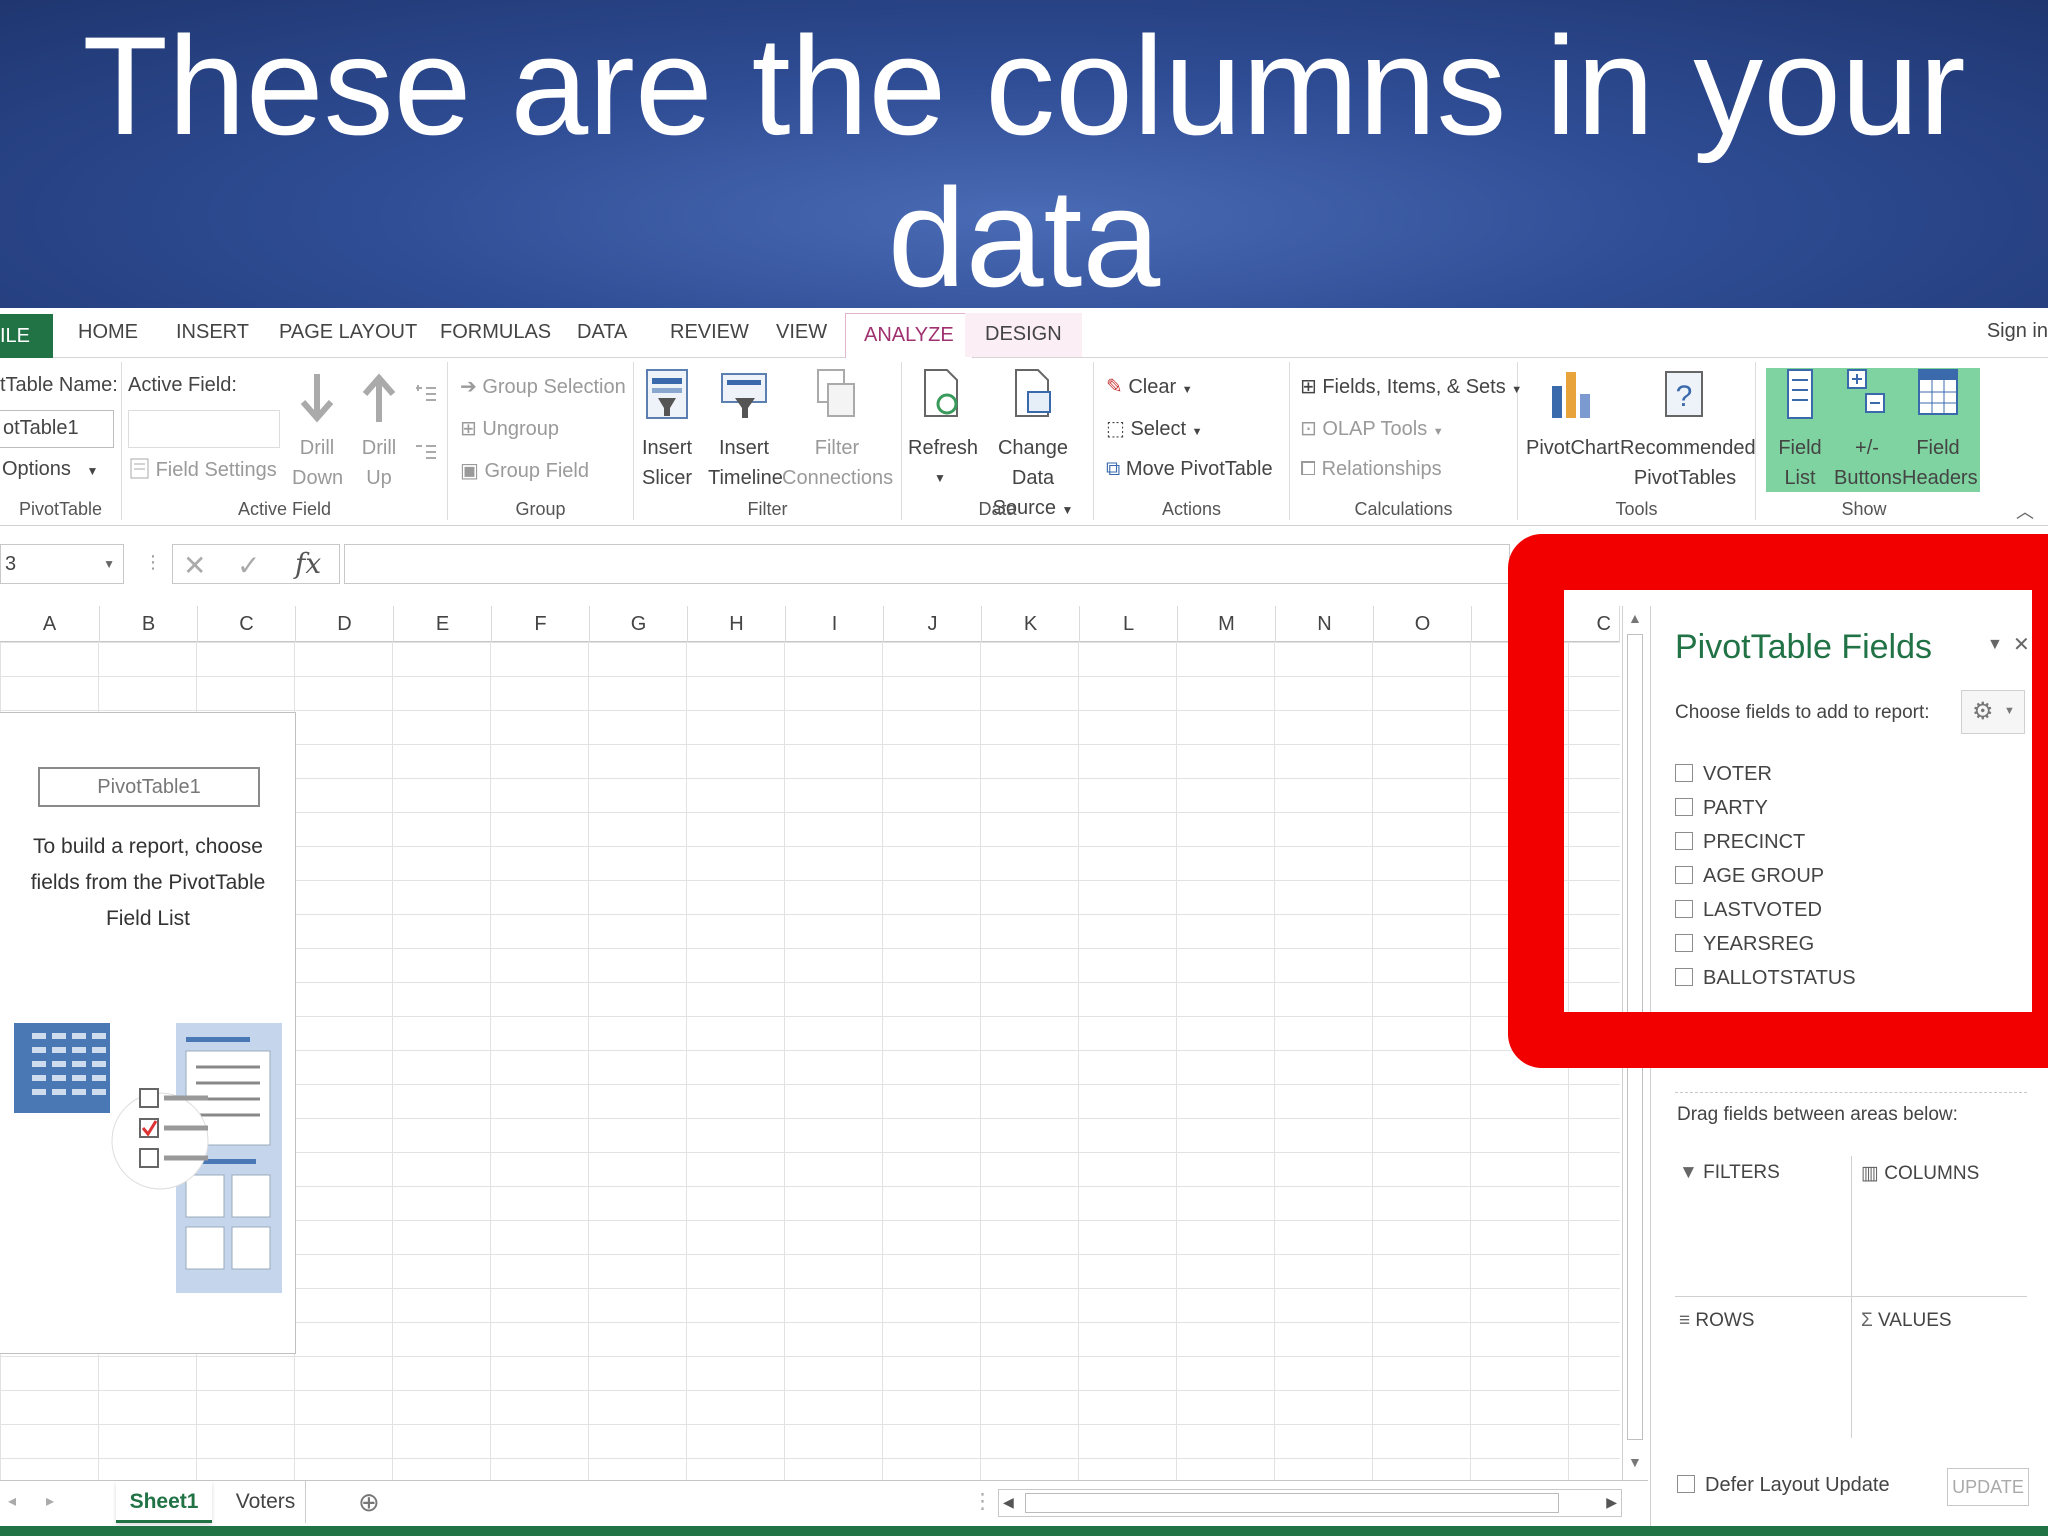 The width and height of the screenshot is (2048, 1536). What do you see at coordinates (1740, 842) in the screenshot?
I see `field-precinct: PRECINCT` at bounding box center [1740, 842].